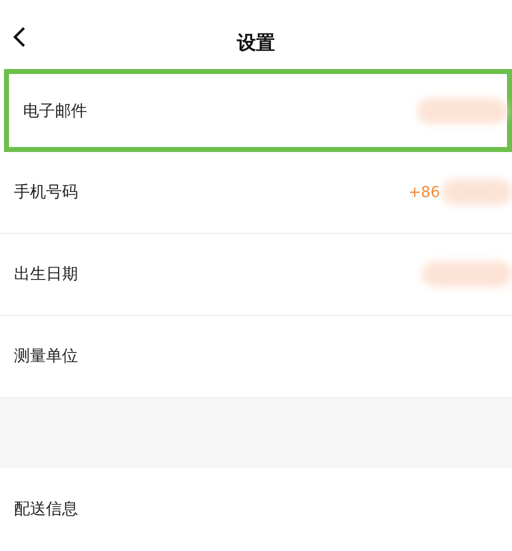 This screenshot has width=512, height=551. I want to click on setting-label: 出生日期, so click(46, 274).